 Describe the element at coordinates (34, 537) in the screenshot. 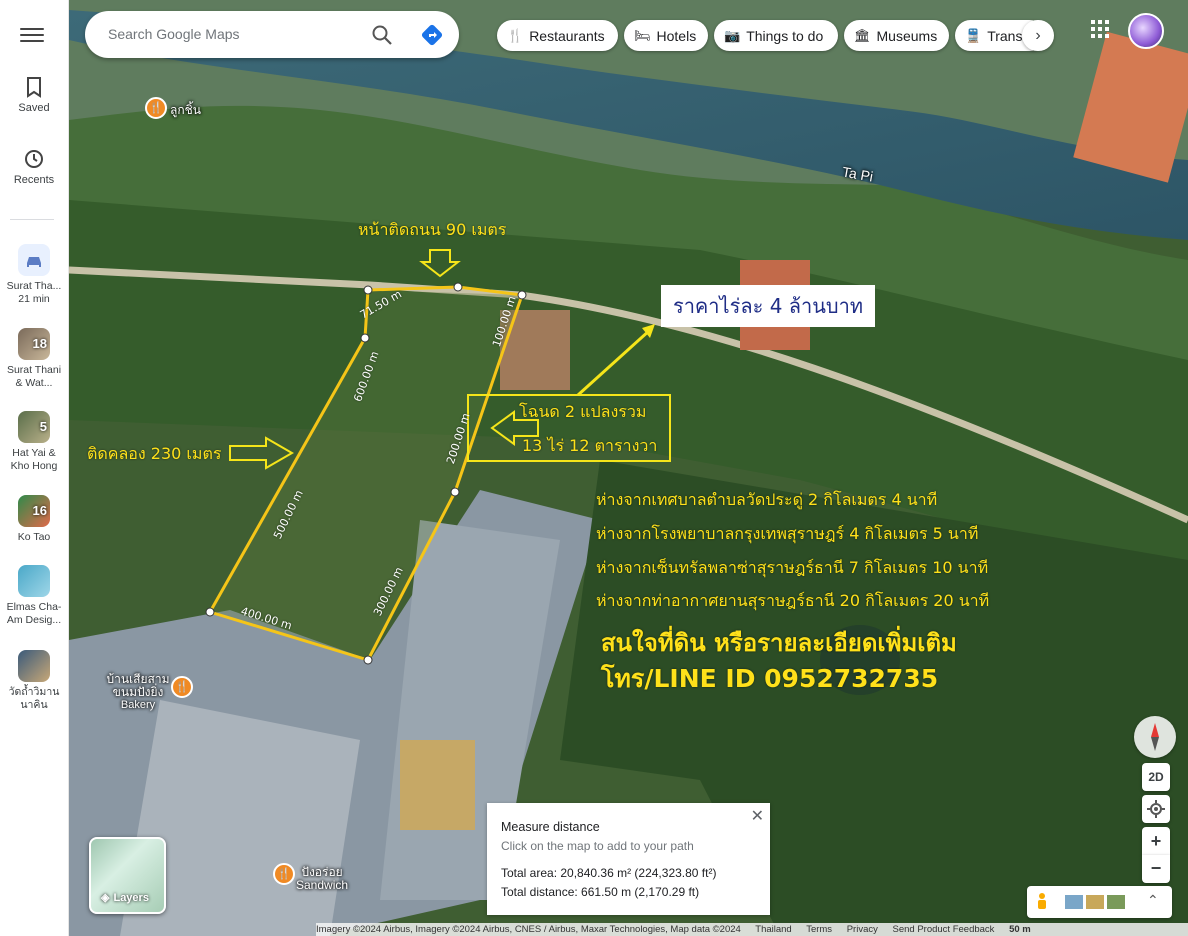

I see `recent-item-label: Ko Tao` at that location.